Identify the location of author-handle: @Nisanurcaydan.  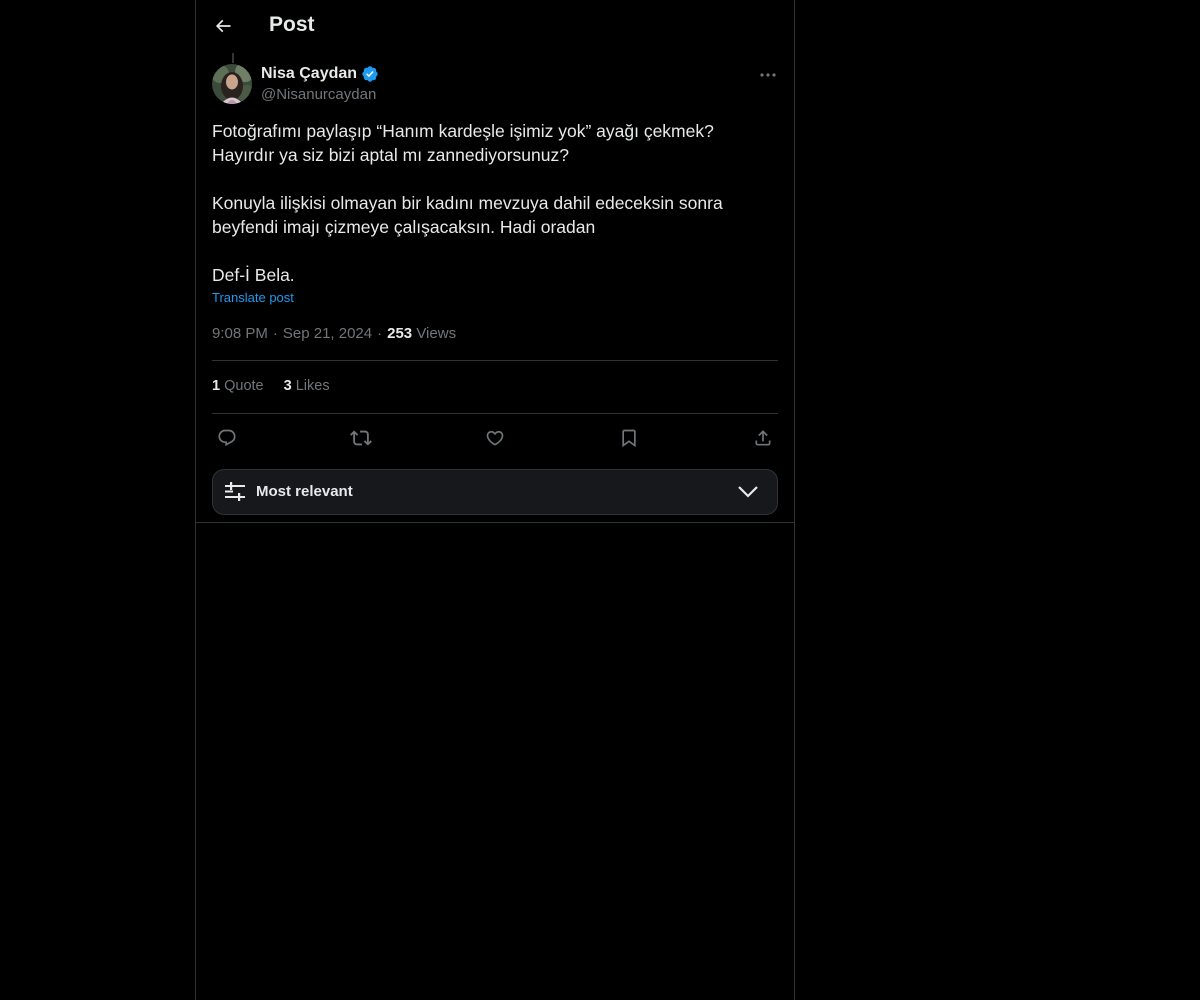
(318, 94).